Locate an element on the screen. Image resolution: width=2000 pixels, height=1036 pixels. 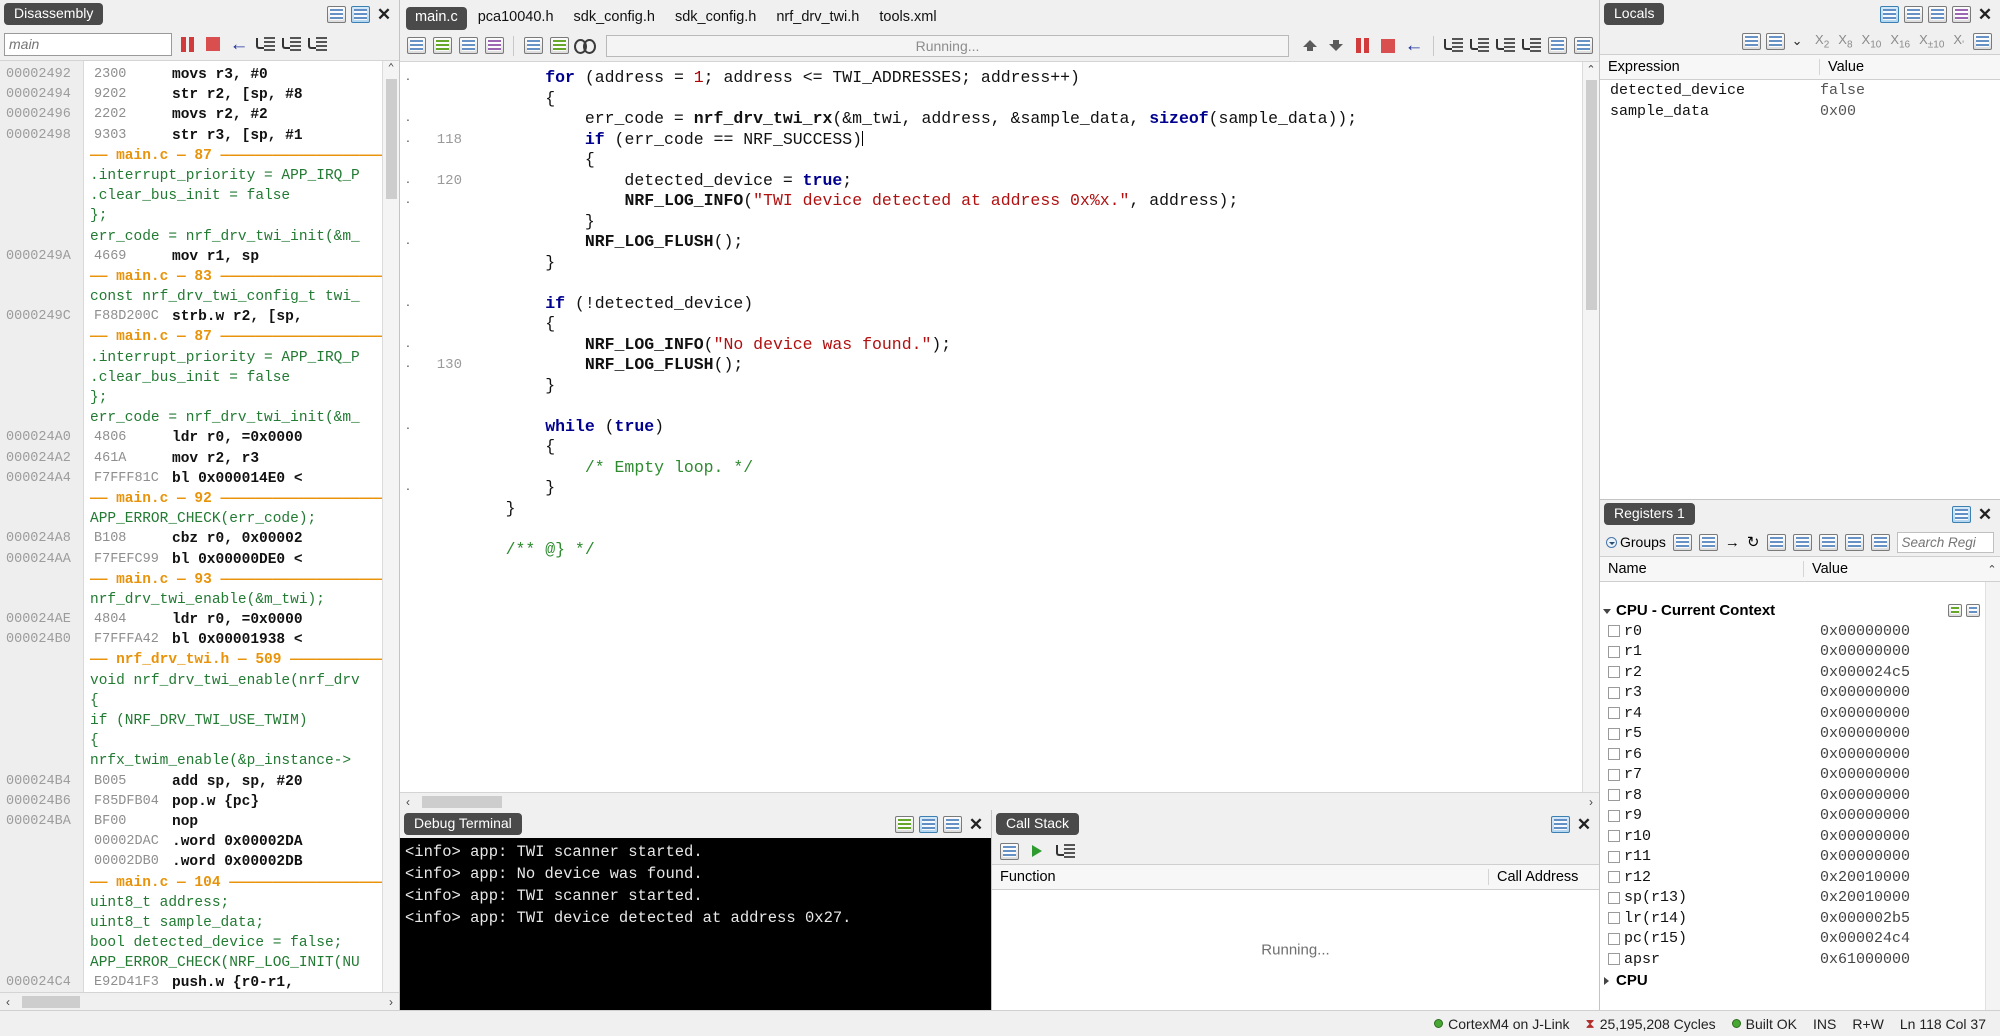
disassembly-source-line: bool detected_device = false; is located at coordinates (199, 943).